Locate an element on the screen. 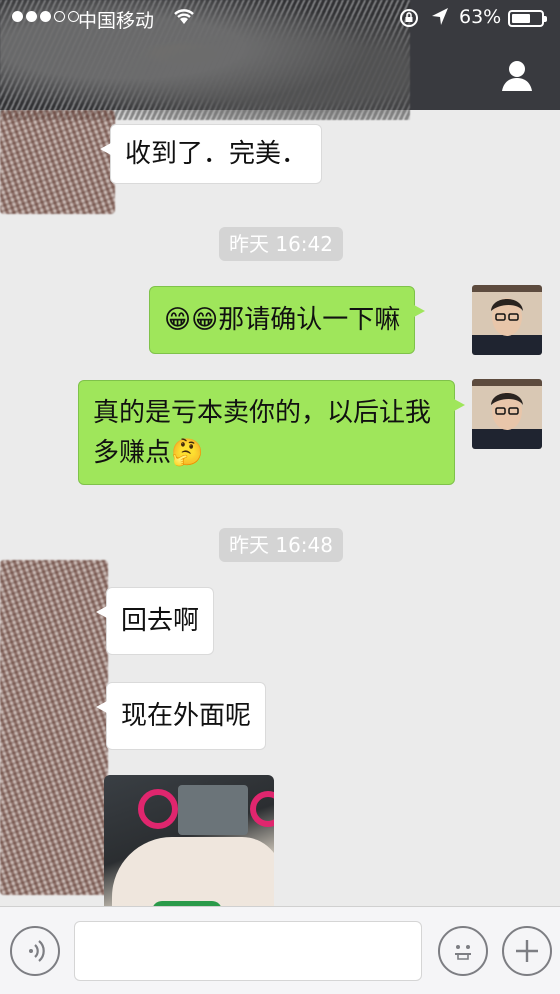 This screenshot has height=994, width=560. person-icon is located at coordinates (517, 75).